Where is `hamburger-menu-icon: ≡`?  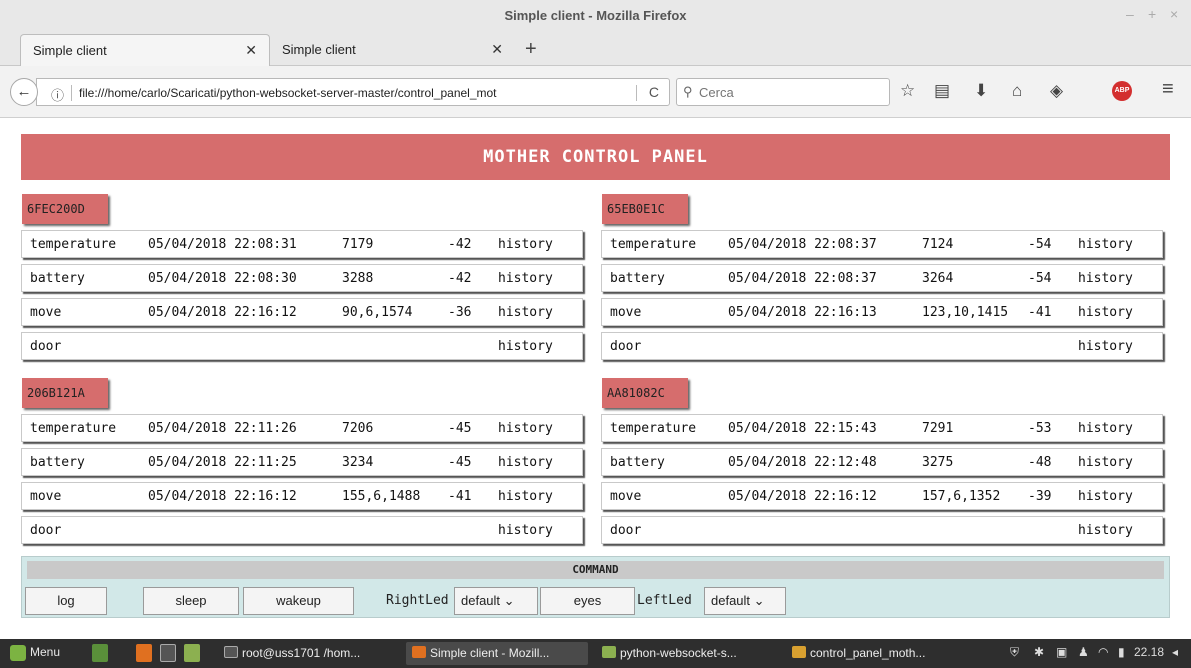 hamburger-menu-icon: ≡ is located at coordinates (1168, 89).